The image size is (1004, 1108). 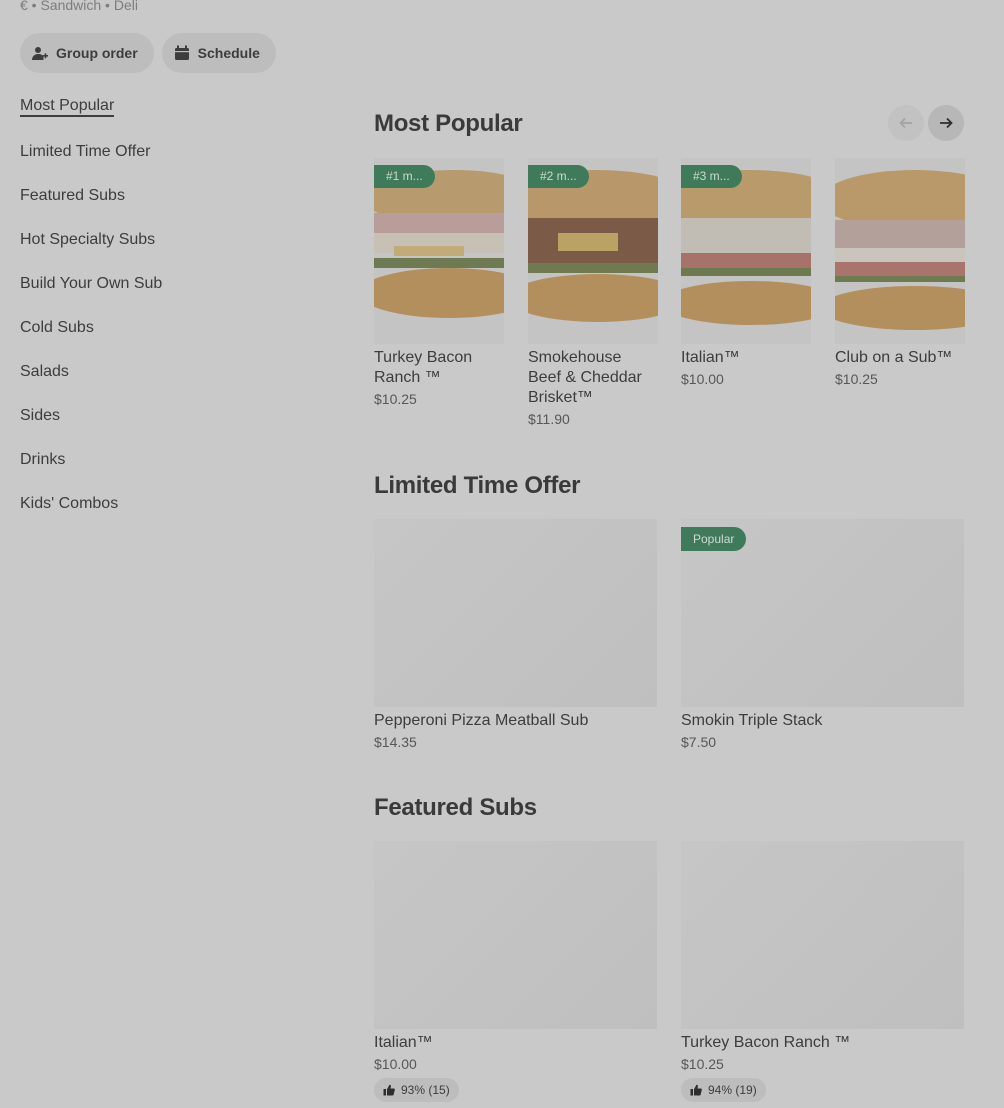 I want to click on store-actions: Group order Schedule, so click(x=148, y=53).